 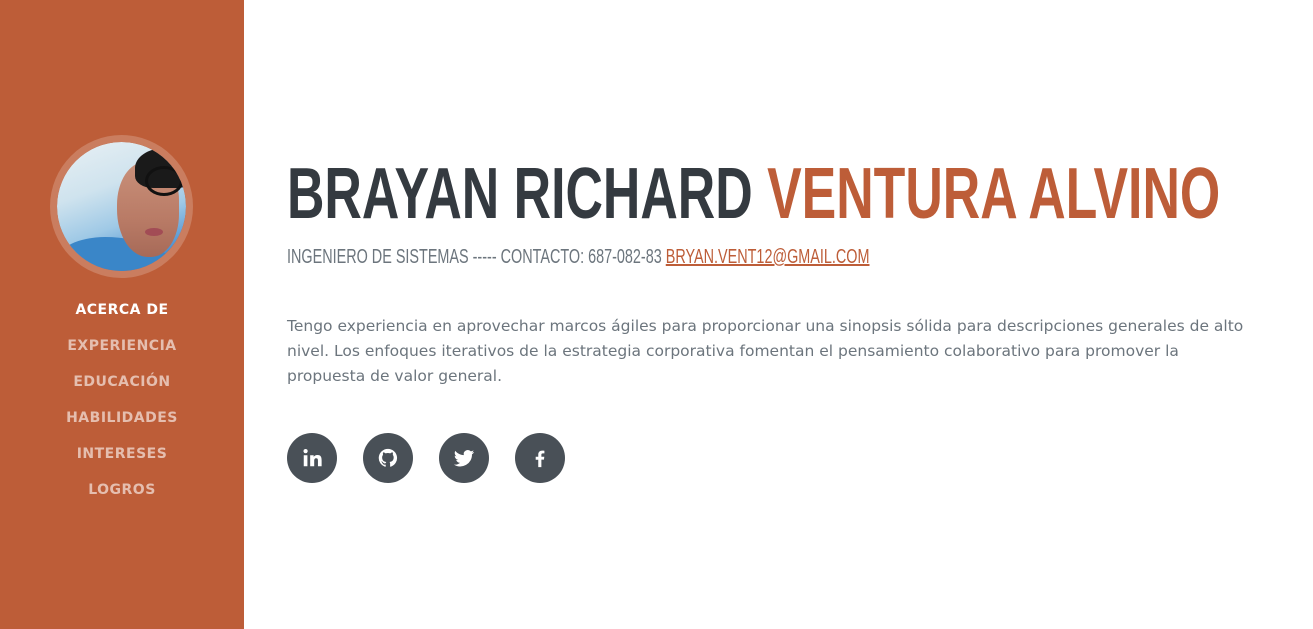 What do you see at coordinates (994, 194) in the screenshot?
I see `last-name: VENTURA ALVINO` at bounding box center [994, 194].